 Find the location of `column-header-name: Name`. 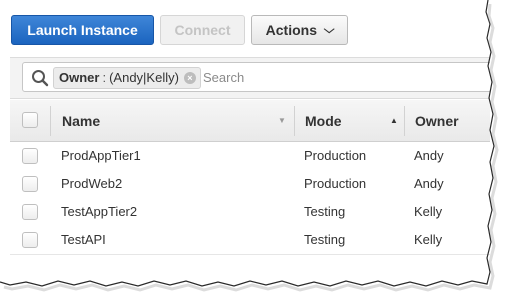

column-header-name: Name is located at coordinates (177, 120).